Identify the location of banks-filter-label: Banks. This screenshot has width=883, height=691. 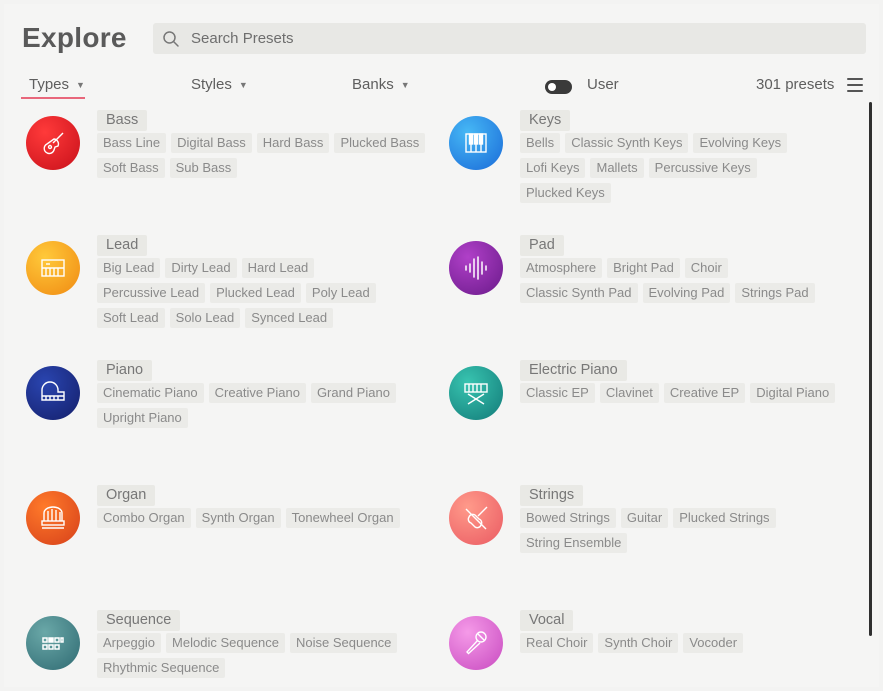
(373, 84).